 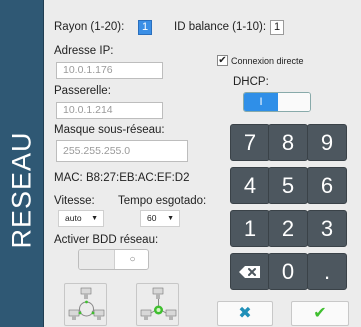 I want to click on speed-label: Vitesse:, so click(x=74, y=201).